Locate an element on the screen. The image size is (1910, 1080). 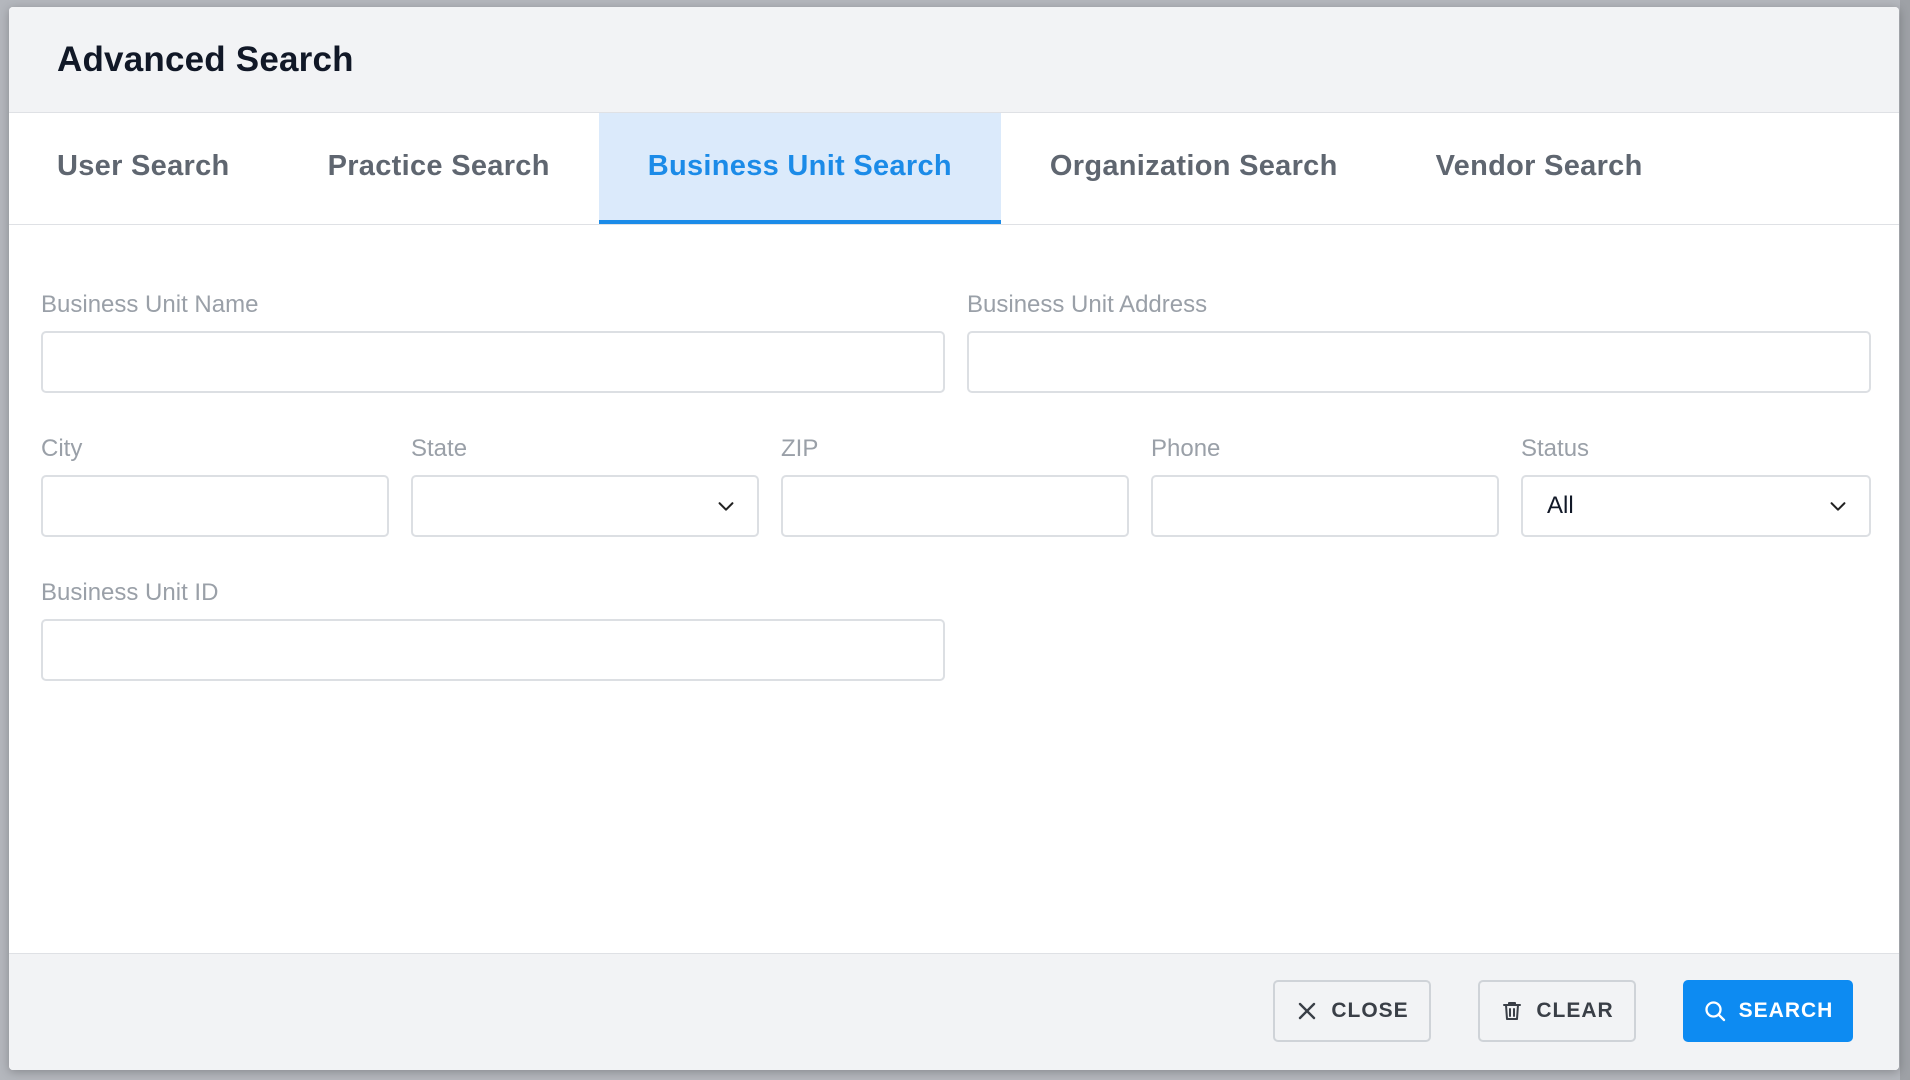
status-group: Status All is located at coordinates (1696, 486).